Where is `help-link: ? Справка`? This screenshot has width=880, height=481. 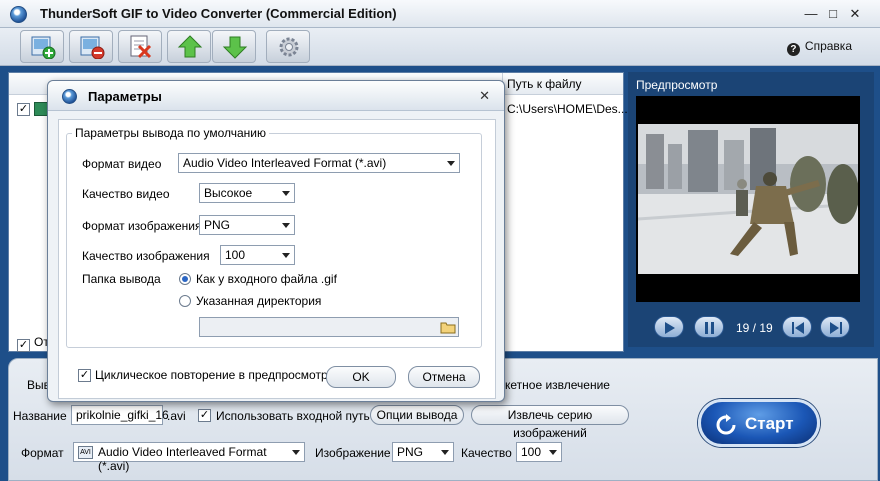
help-link: ? Справка is located at coordinates (819, 47).